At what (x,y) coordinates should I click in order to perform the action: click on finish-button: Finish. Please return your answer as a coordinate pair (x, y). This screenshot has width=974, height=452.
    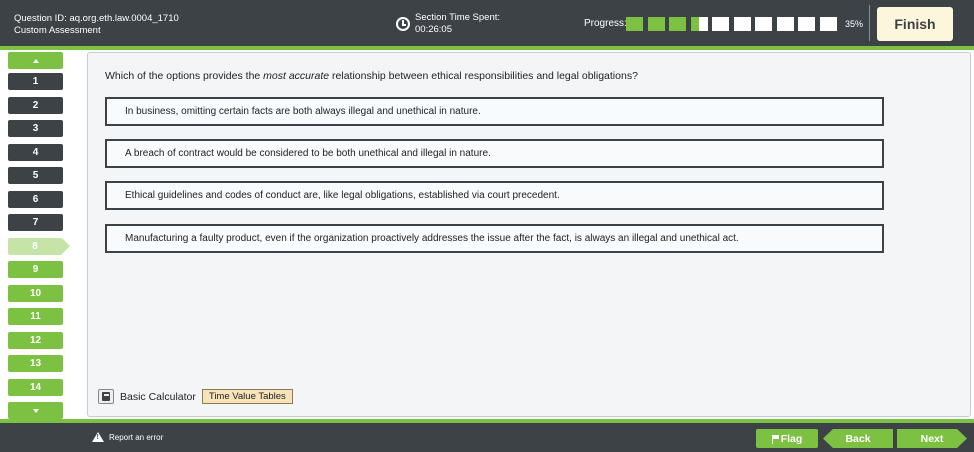
    Looking at the image, I should click on (915, 24).